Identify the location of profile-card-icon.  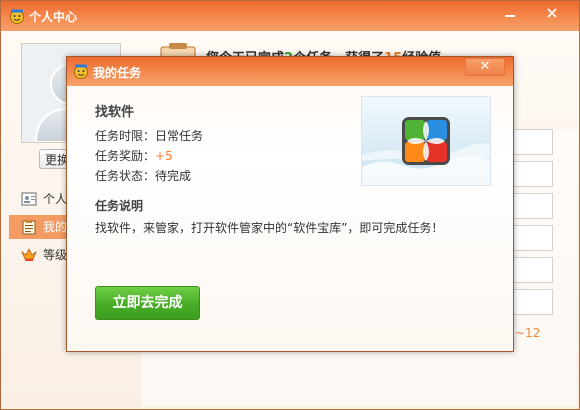
(29, 199).